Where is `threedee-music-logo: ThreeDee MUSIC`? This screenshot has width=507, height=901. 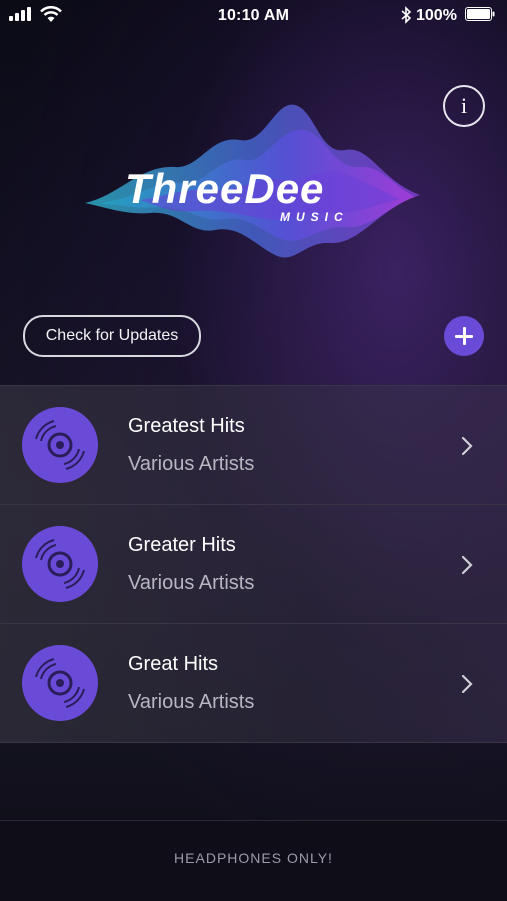
threedee-music-logo: ThreeDee MUSIC is located at coordinates (252, 181).